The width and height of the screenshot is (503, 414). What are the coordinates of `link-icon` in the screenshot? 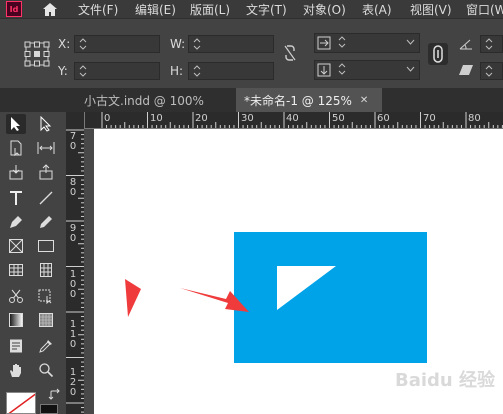 It's located at (438, 54).